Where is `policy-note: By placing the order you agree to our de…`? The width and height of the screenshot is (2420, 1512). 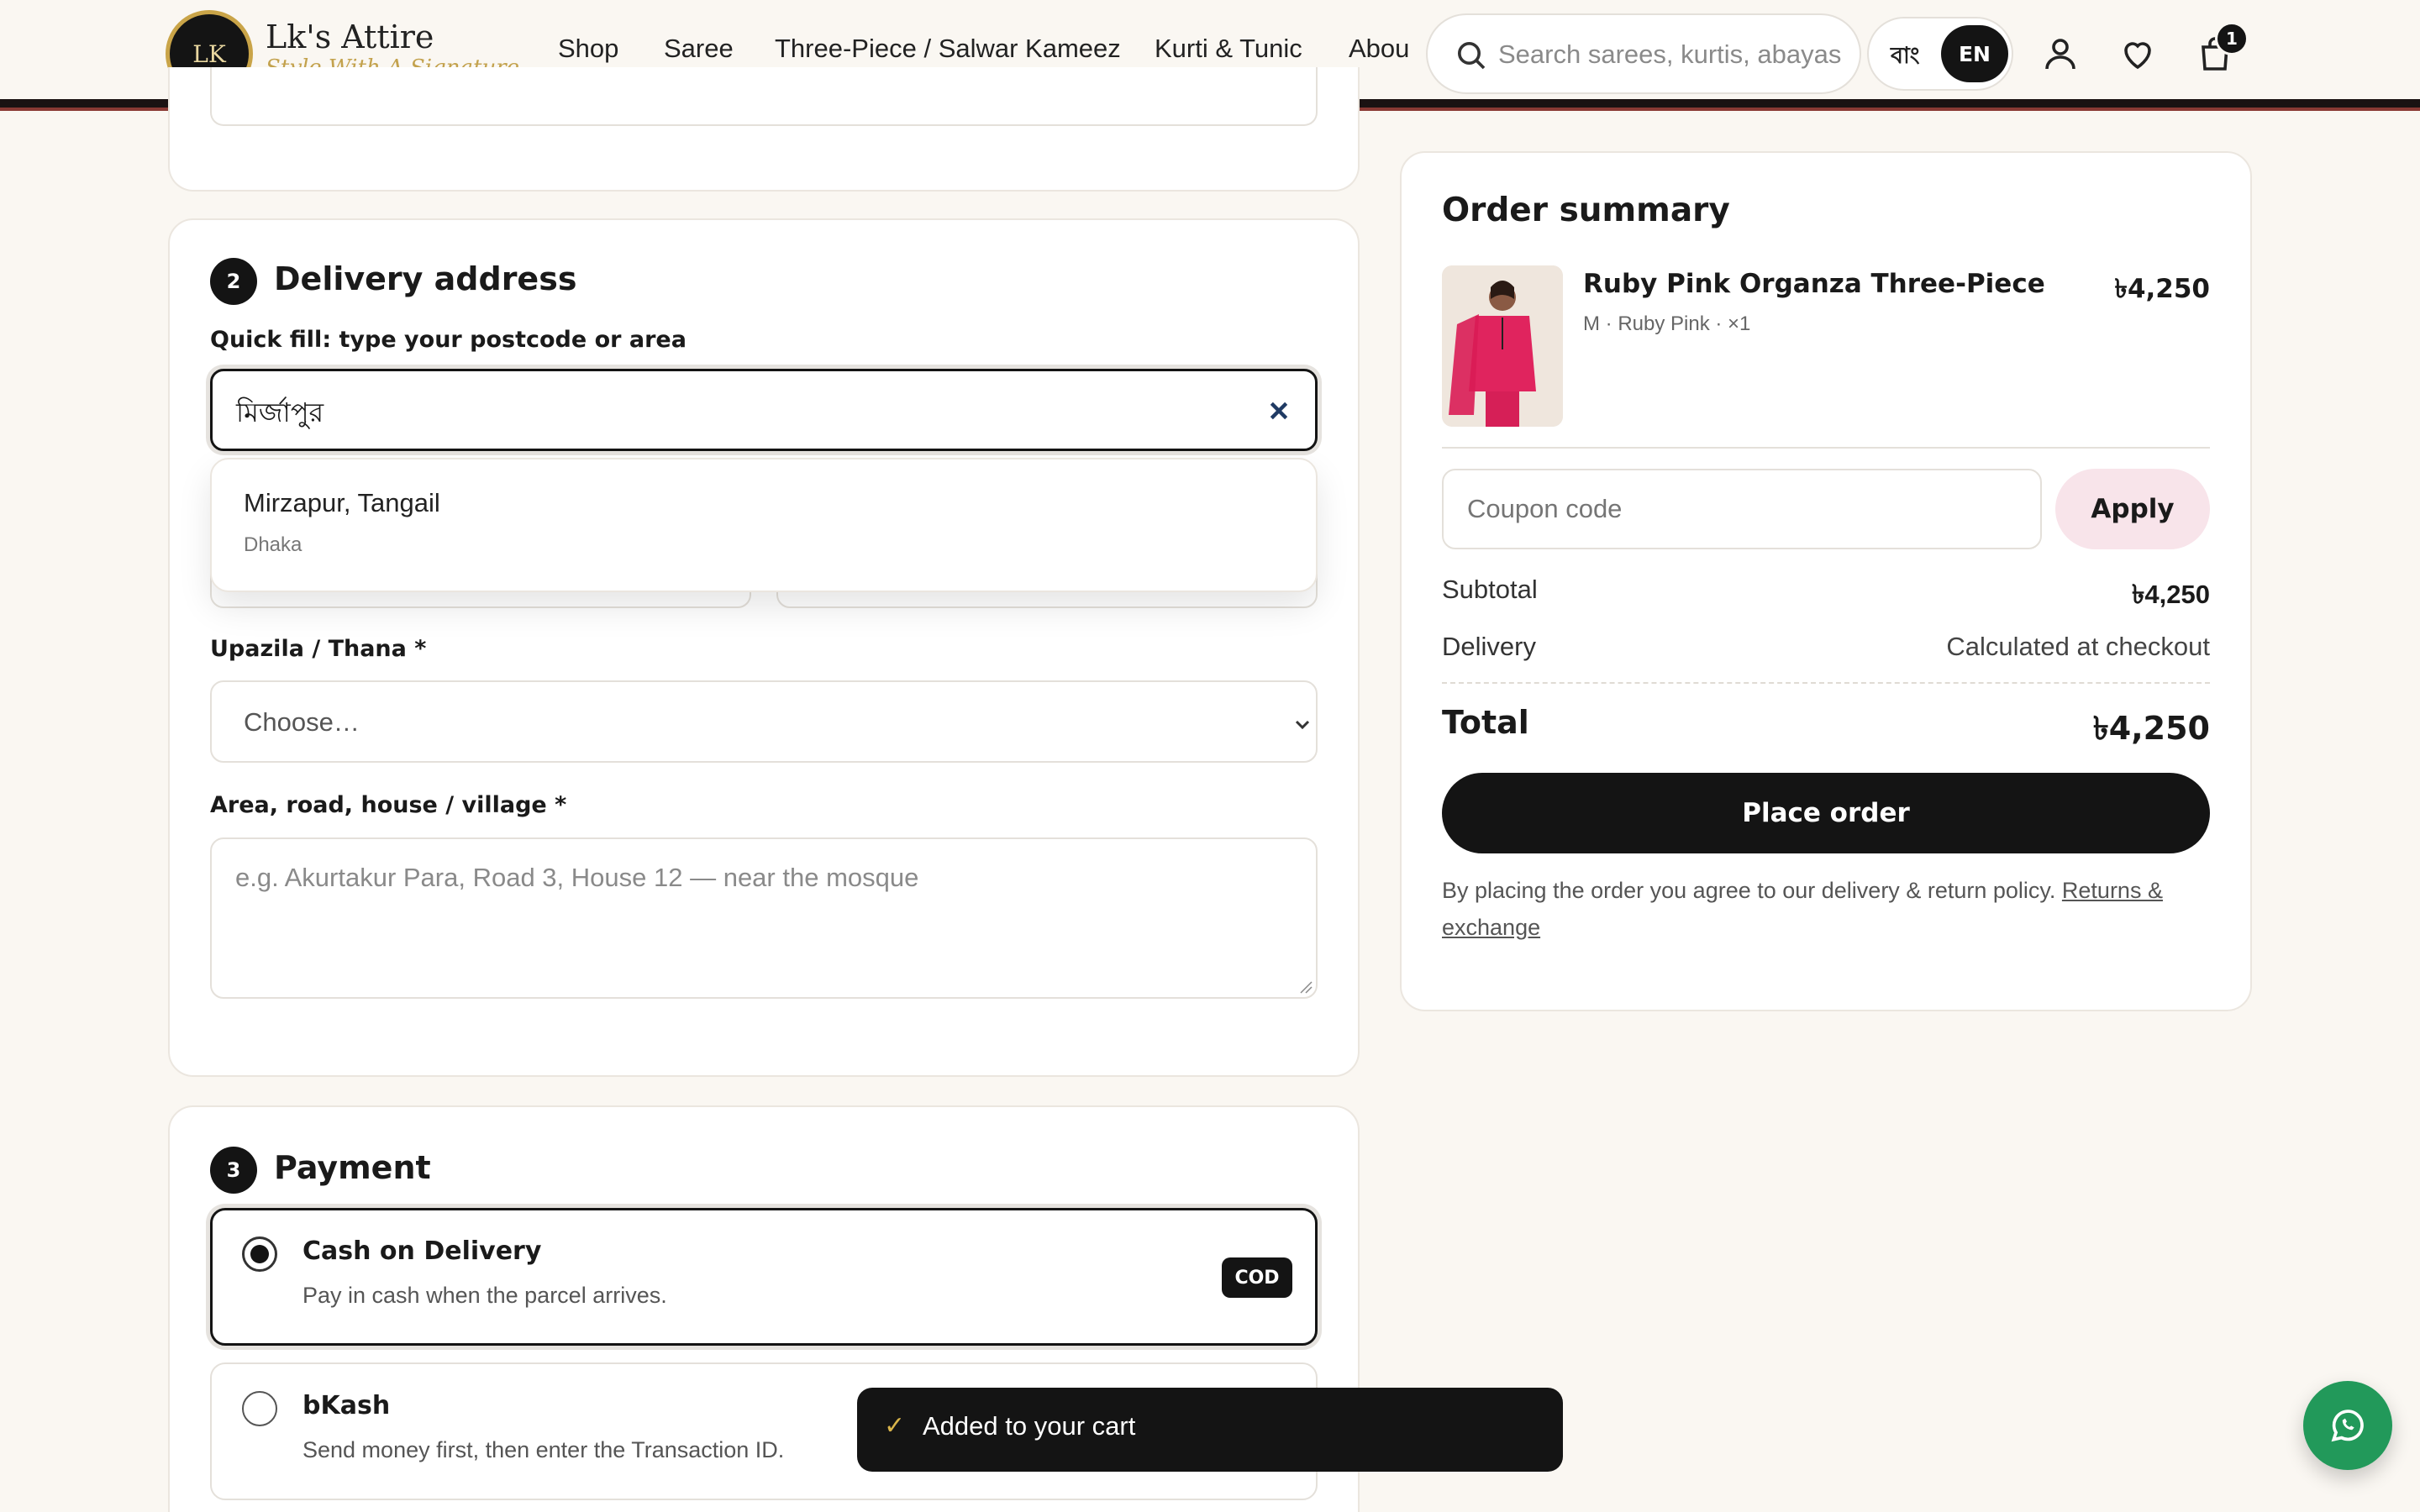
policy-note: By placing the order you agree to our de… is located at coordinates (1826, 909).